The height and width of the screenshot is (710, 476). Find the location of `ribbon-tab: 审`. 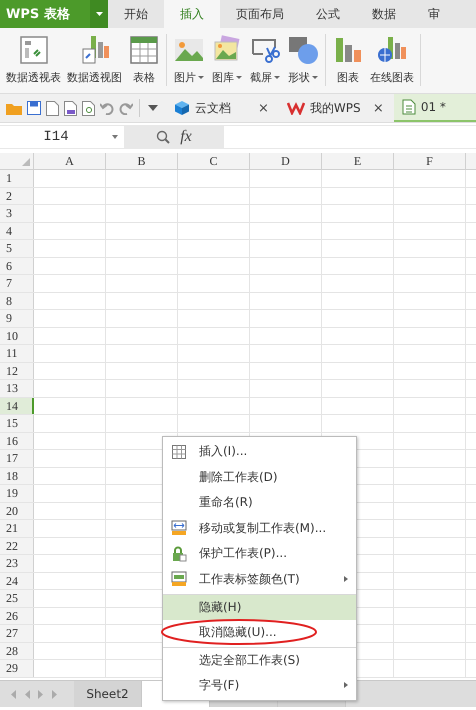

ribbon-tab: 审 is located at coordinates (434, 14).